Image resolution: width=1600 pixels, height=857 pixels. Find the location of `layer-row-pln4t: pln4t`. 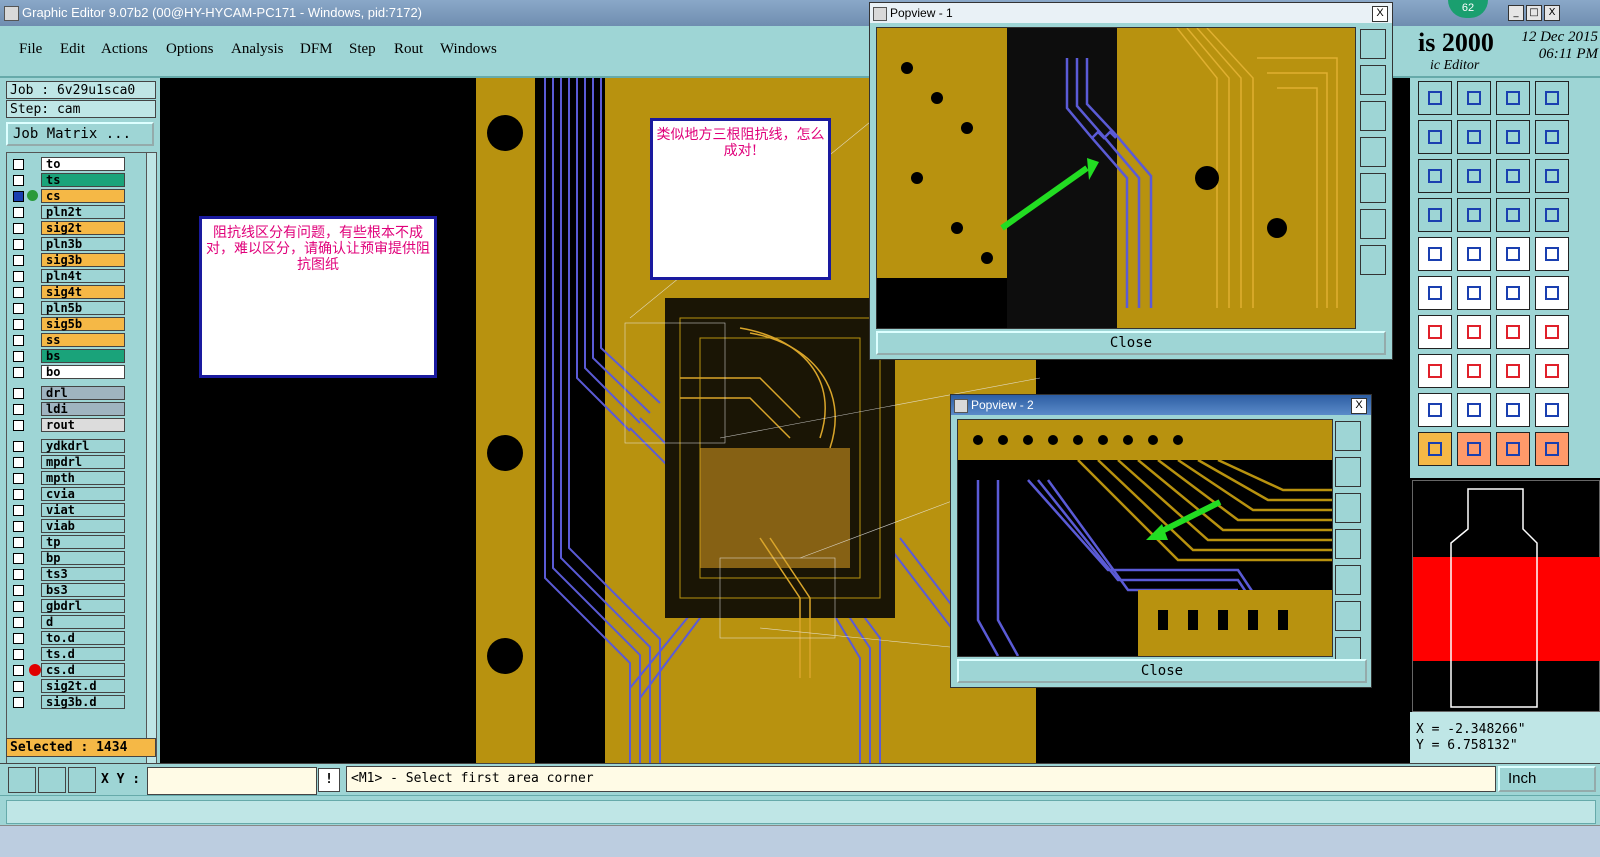

layer-row-pln4t: pln4t is located at coordinates (77, 276).